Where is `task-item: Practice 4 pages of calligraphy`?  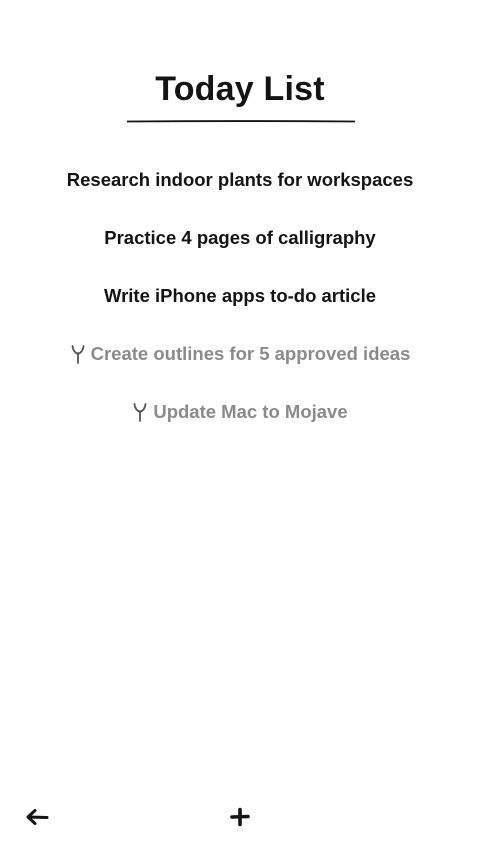
task-item: Practice 4 pages of calligraphy is located at coordinates (240, 253).